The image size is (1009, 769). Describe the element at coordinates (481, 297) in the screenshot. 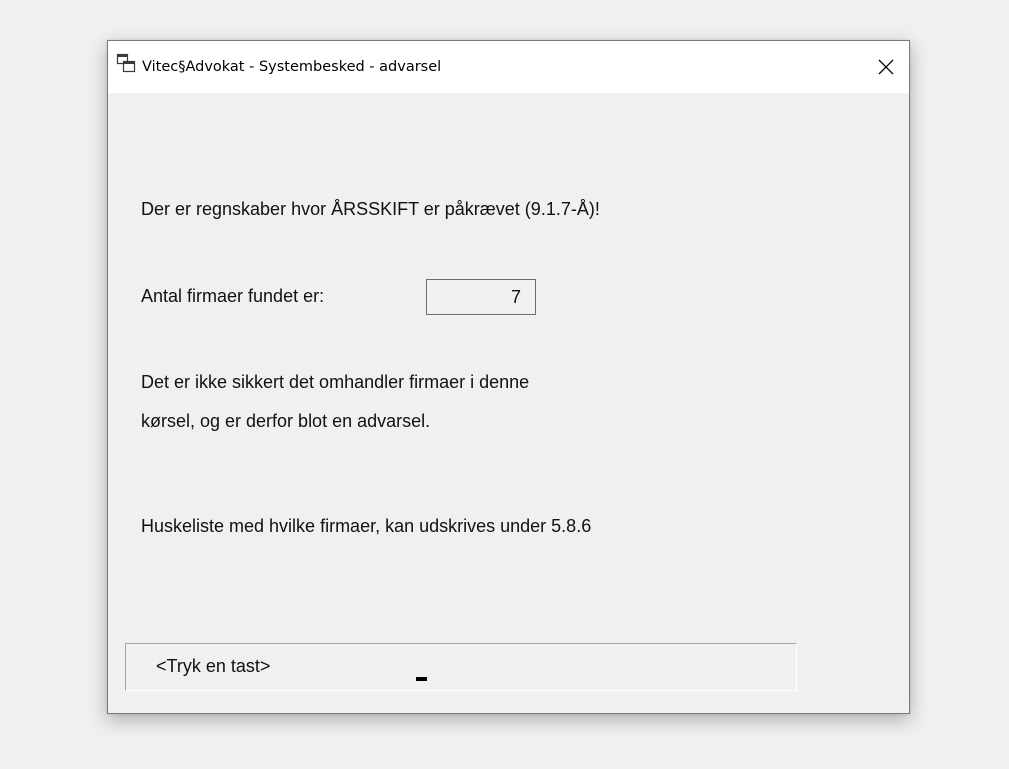

I see `count-field: 7` at that location.